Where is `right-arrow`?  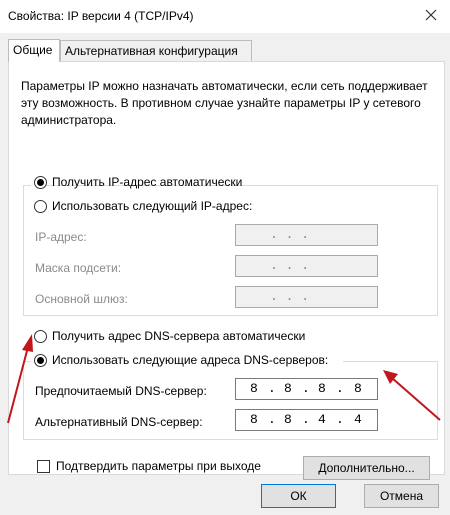
right-arrow is located at coordinates (412, 395).